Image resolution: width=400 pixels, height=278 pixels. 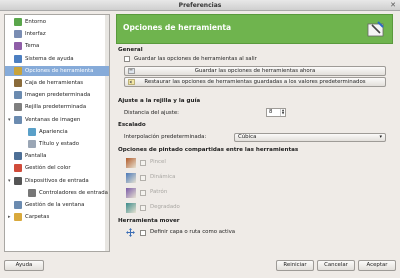 What do you see at coordinates (131, 82) in the screenshot?
I see `restore-icon` at bounding box center [131, 82].